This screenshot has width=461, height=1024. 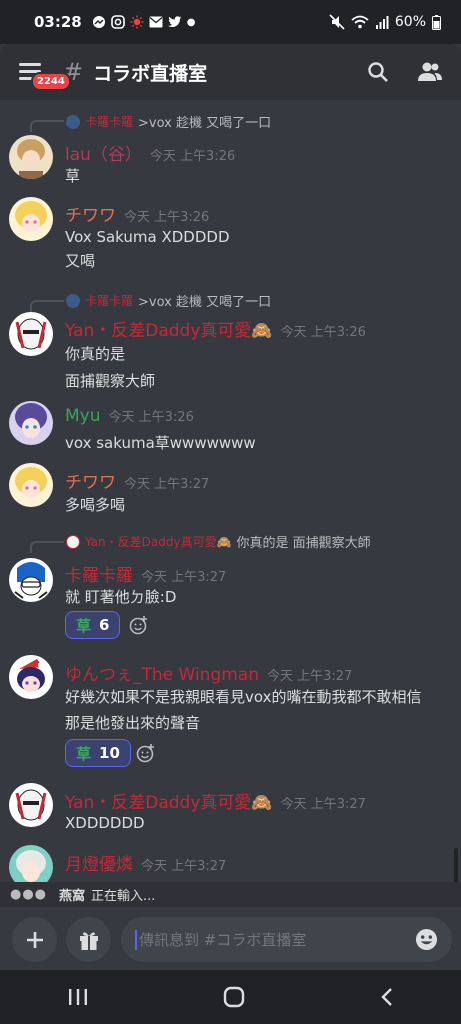 What do you see at coordinates (160, 443) in the screenshot?
I see `message-text: vox sakuma草wwwwwww` at bounding box center [160, 443].